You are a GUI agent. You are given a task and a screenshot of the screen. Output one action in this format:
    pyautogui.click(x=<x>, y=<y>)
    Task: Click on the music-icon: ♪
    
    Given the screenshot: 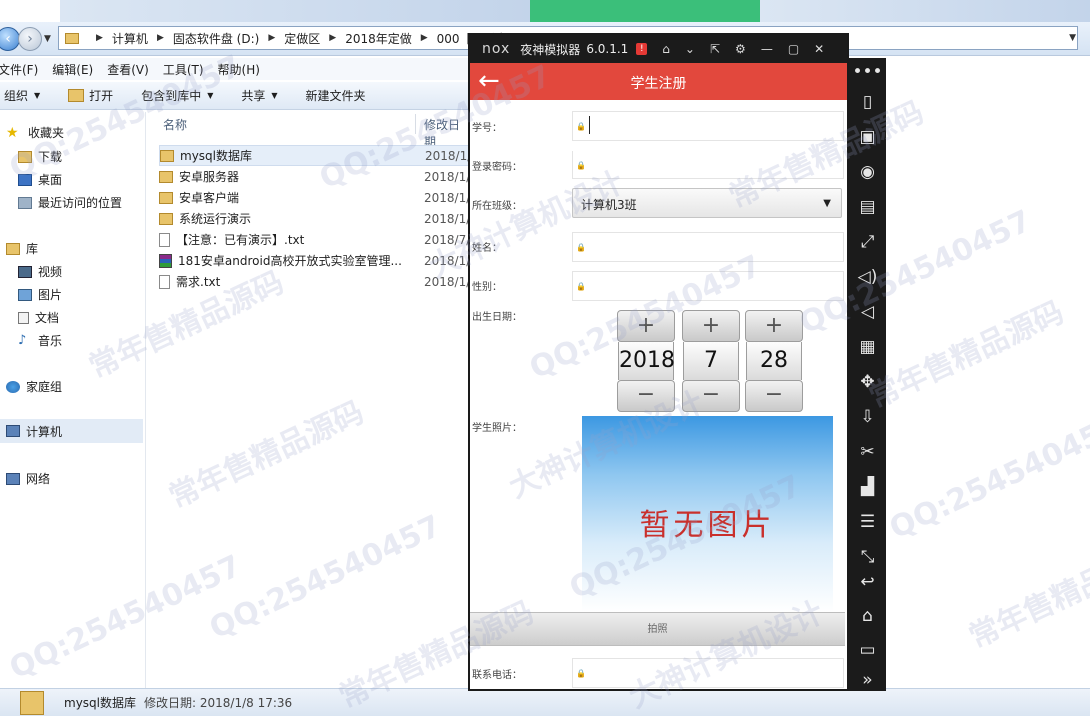 What is the action you would take?
    pyautogui.click(x=22, y=340)
    